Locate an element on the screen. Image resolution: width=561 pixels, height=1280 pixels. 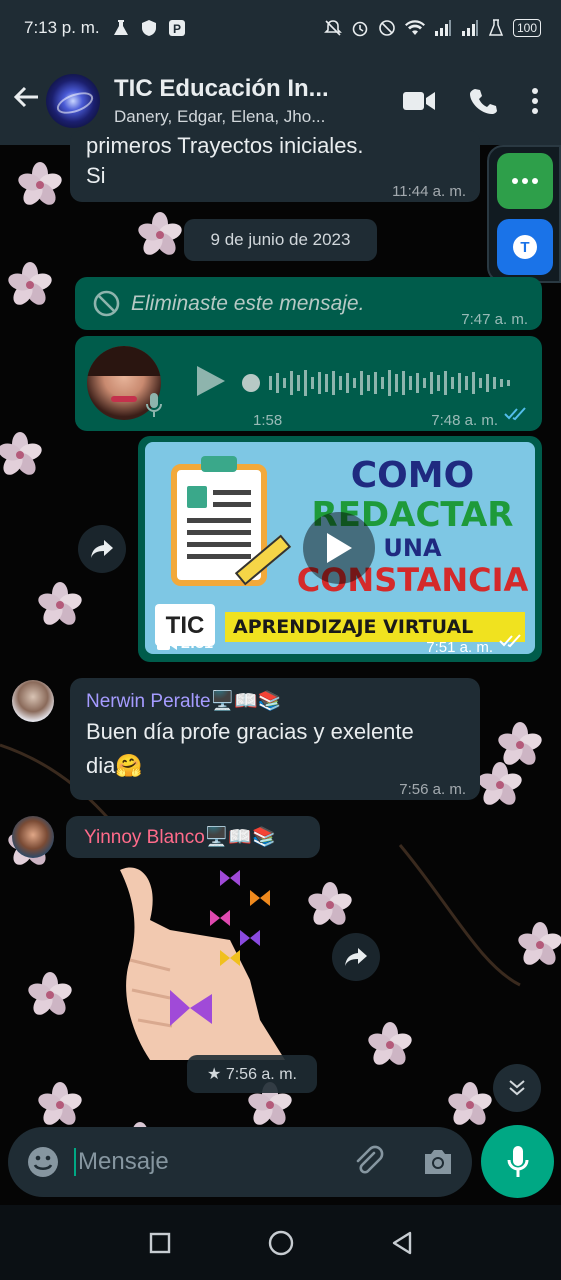
sticker-time-chip: ★ 7:56 a. m. is located at coordinates (252, 1074).